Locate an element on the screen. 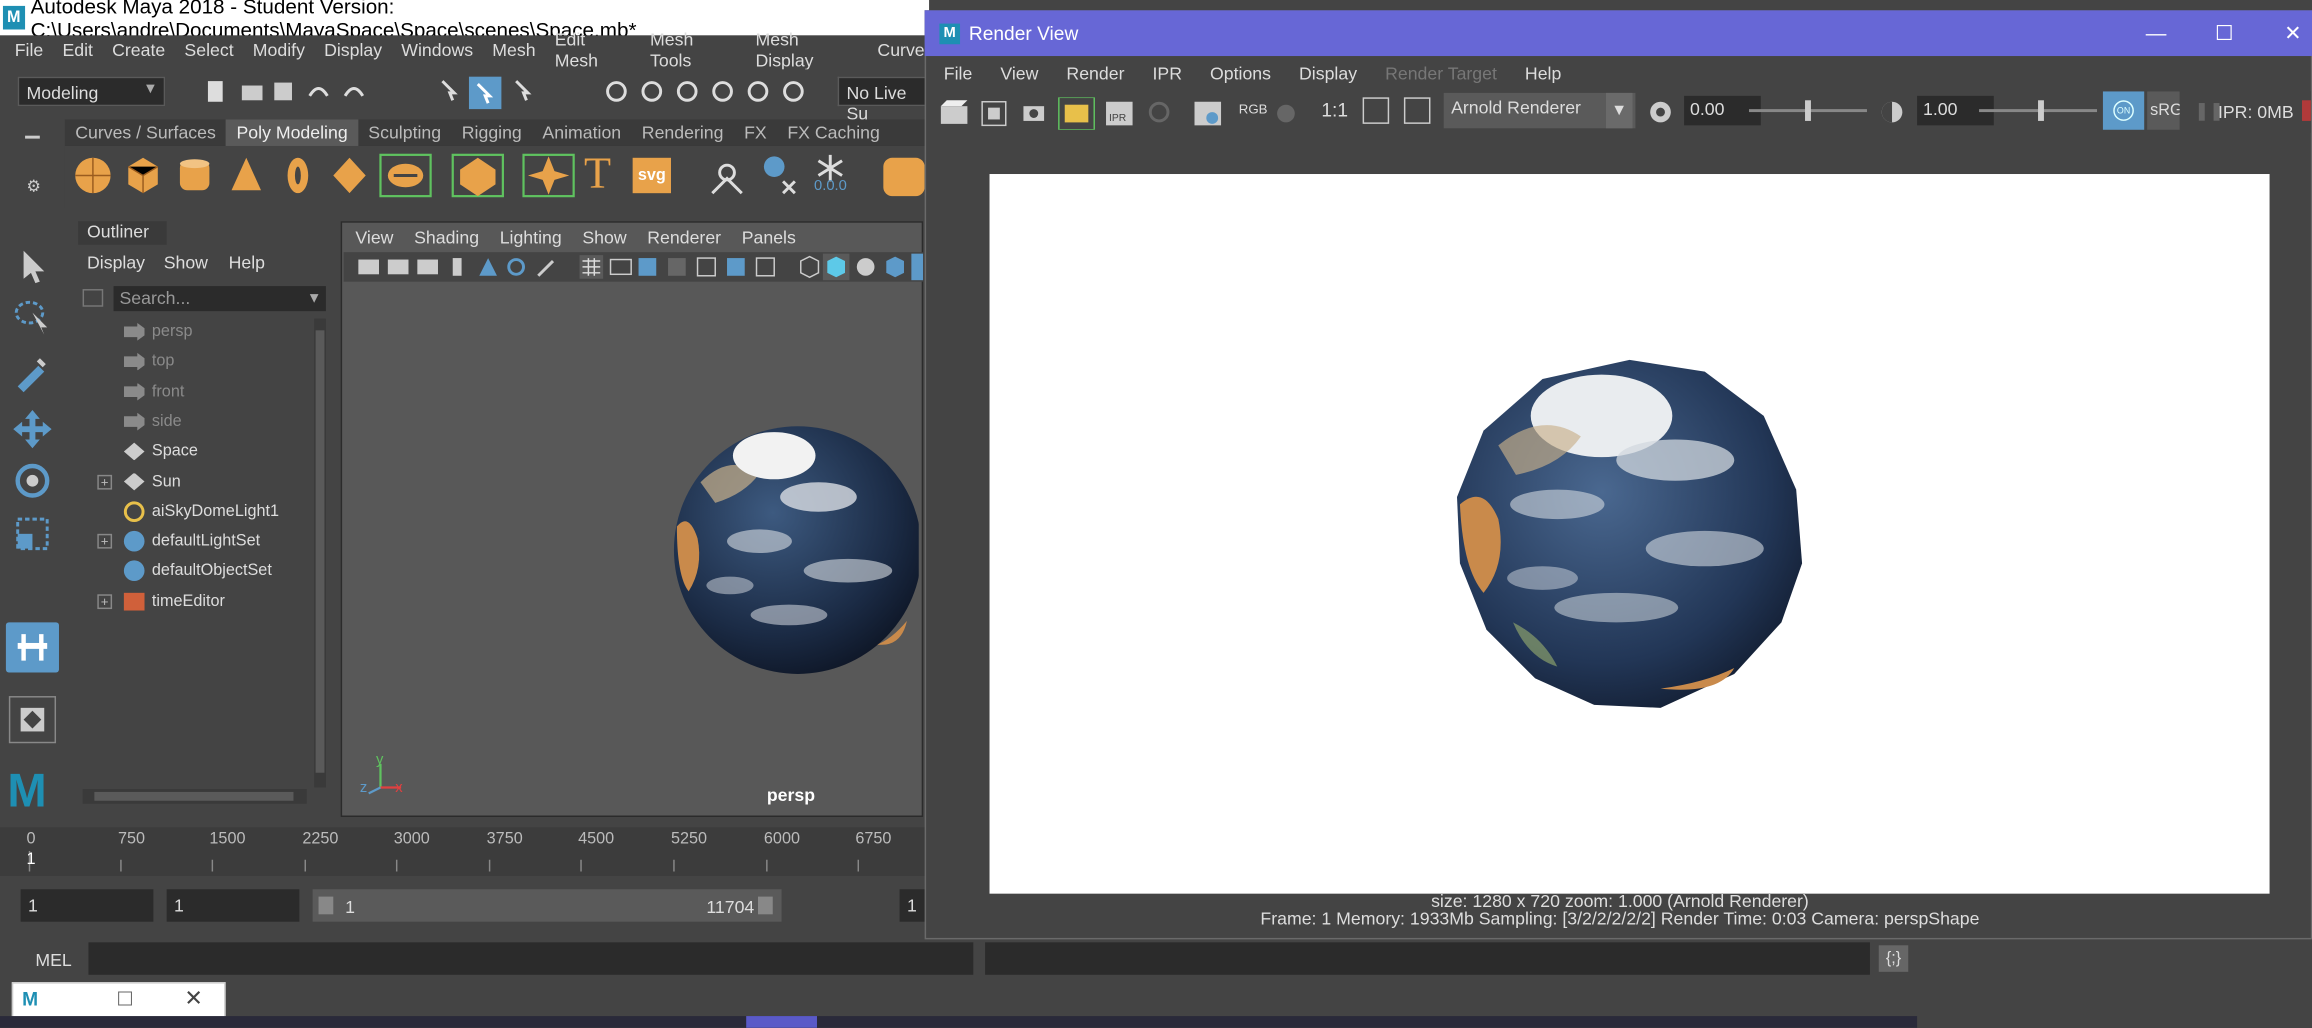 The height and width of the screenshot is (1028, 2312). vp-menu-renderer: Renderer is located at coordinates (684, 237).